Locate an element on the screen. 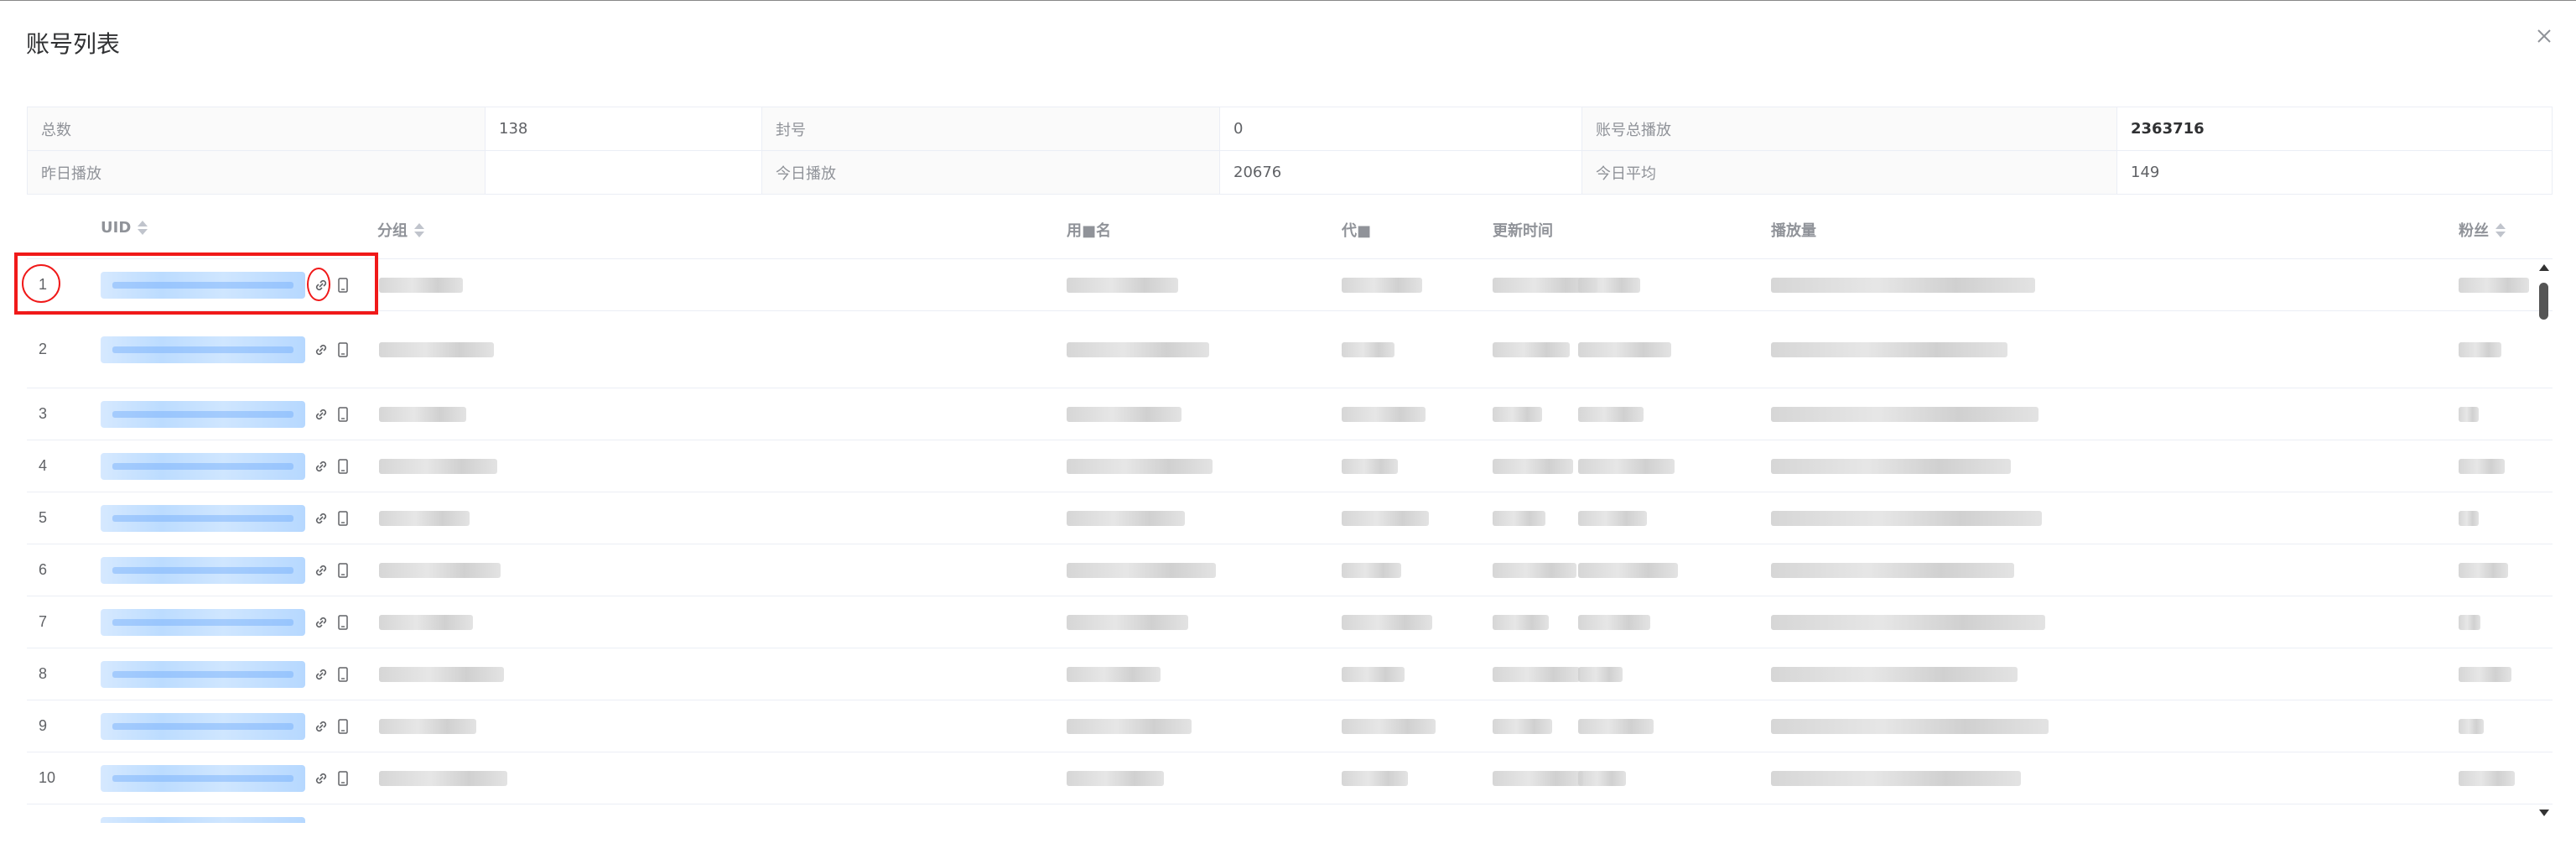 This screenshot has width=2576, height=859. scroll-thumb is located at coordinates (2543, 301).